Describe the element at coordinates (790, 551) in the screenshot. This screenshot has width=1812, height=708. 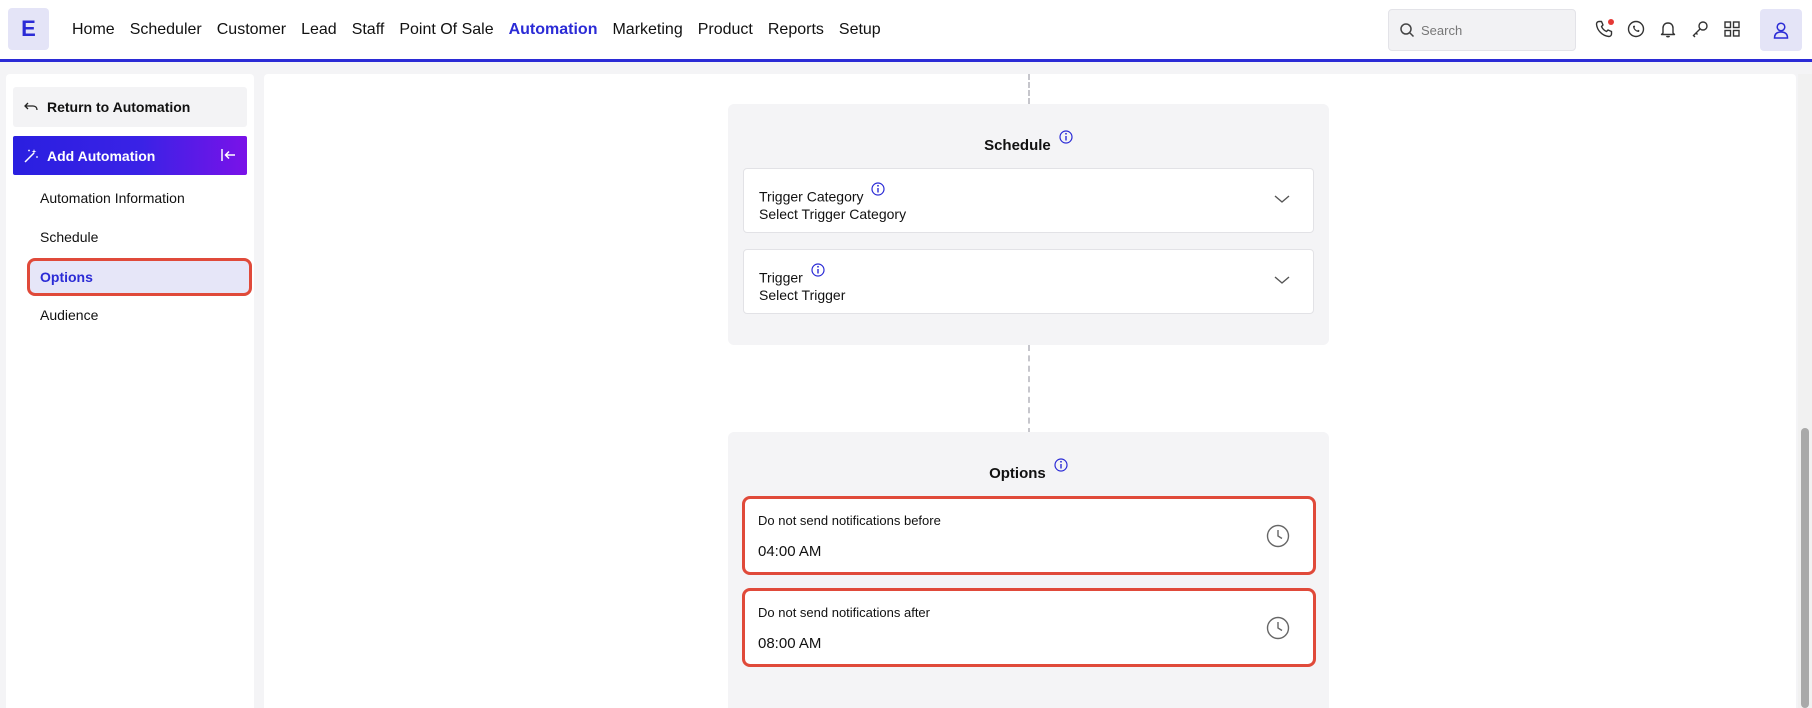
I see `notify-before-value: 04:00 AM` at that location.